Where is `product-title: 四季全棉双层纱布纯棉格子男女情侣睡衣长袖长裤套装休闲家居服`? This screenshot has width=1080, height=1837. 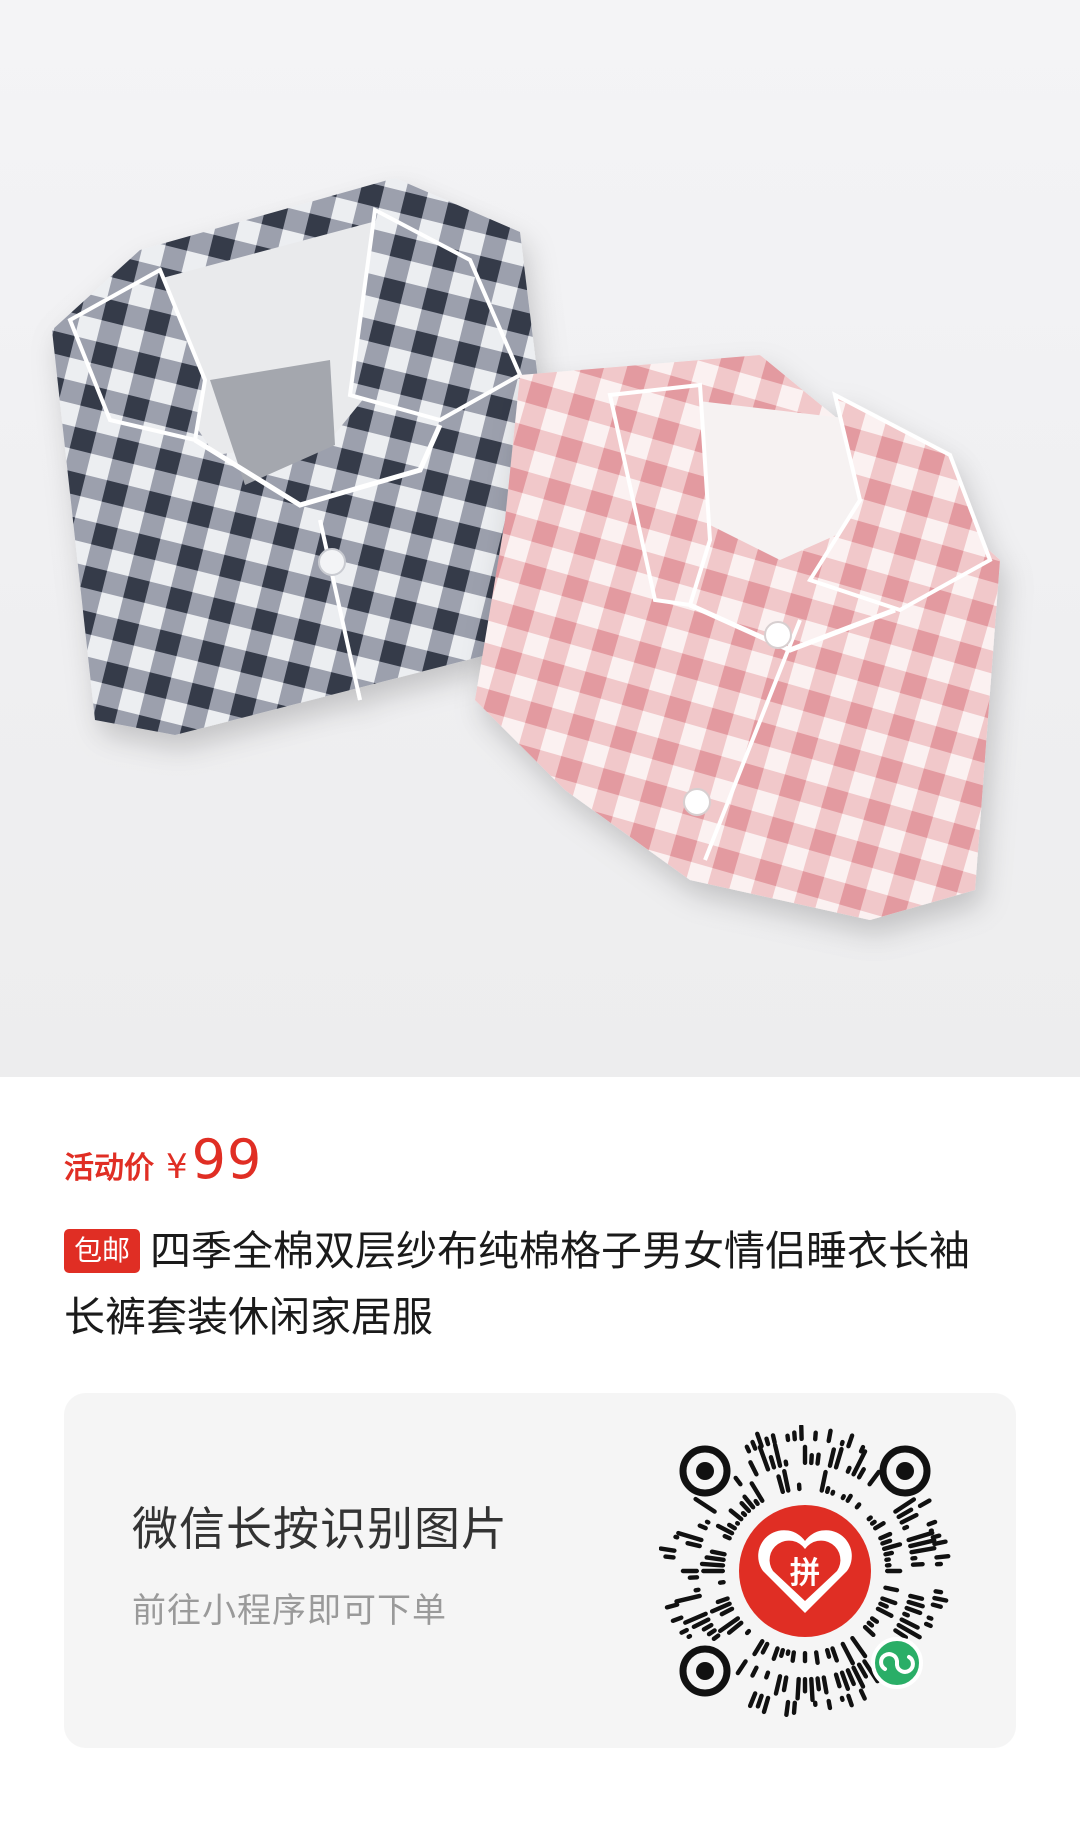 product-title: 四季全棉双层纱布纯棉格子男女情侣睡衣长袖长裤套装休闲家居服 is located at coordinates (517, 1284).